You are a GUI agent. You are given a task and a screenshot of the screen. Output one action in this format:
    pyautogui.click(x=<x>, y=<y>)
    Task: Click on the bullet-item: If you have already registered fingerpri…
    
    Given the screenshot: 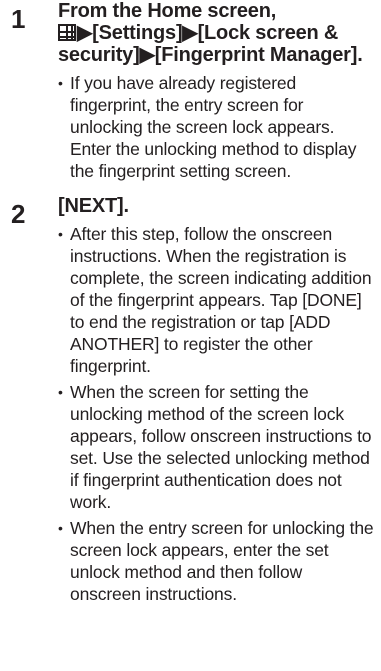 What is the action you would take?
    pyautogui.click(x=216, y=127)
    